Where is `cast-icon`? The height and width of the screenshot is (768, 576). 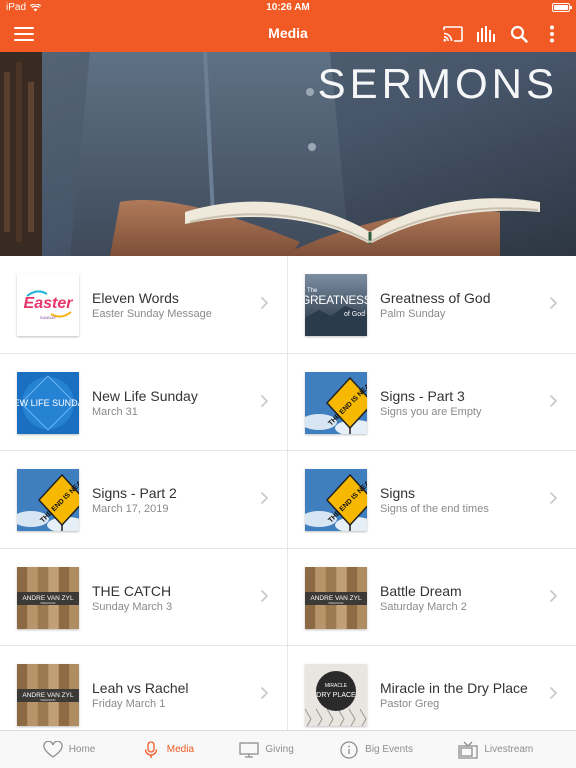
cast-icon is located at coordinates (453, 34).